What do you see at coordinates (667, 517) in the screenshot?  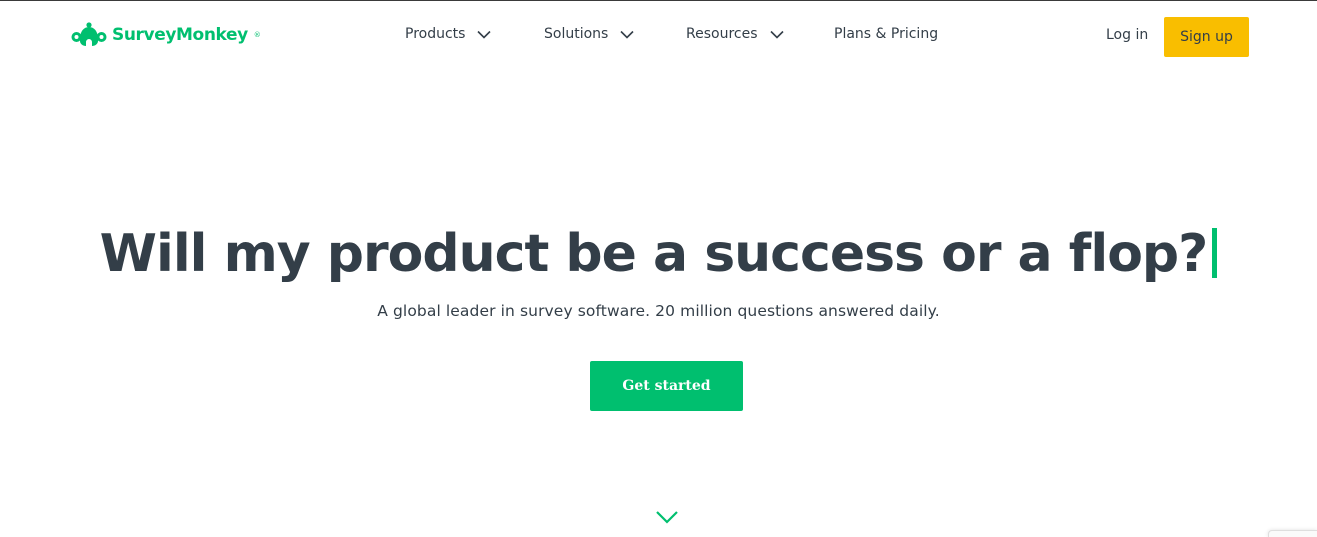 I see `scroll-down-chevron-icon` at bounding box center [667, 517].